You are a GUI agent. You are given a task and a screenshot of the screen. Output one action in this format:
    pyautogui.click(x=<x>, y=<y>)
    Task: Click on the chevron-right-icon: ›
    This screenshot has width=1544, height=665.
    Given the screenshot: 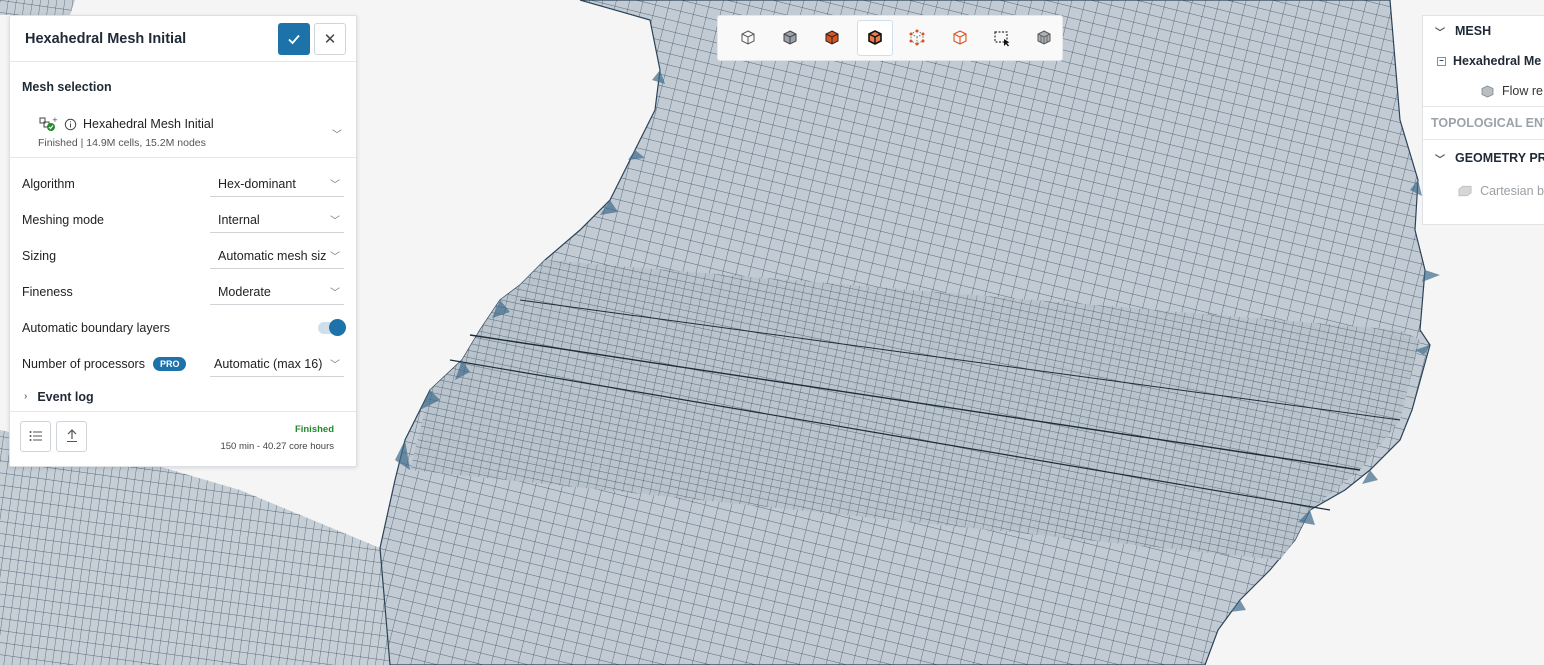 What is the action you would take?
    pyautogui.click(x=26, y=396)
    